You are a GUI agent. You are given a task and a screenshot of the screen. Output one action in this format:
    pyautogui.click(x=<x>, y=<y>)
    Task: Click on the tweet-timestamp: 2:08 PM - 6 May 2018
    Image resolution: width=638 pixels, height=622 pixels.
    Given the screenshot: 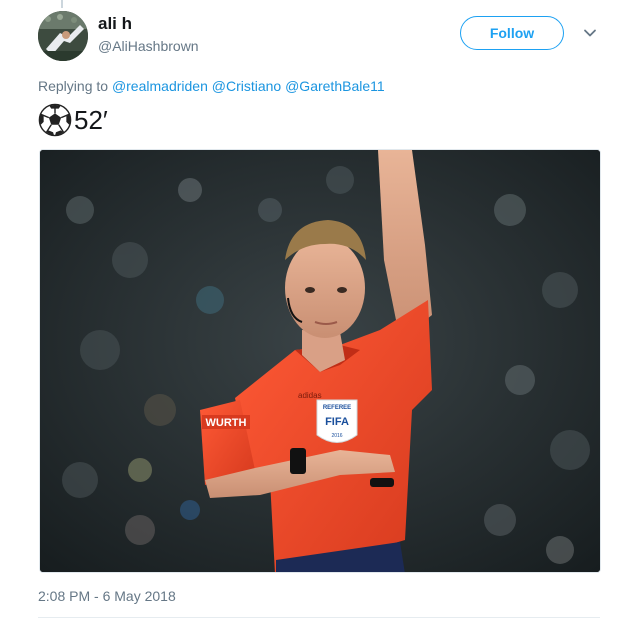 What is the action you would take?
    pyautogui.click(x=107, y=596)
    